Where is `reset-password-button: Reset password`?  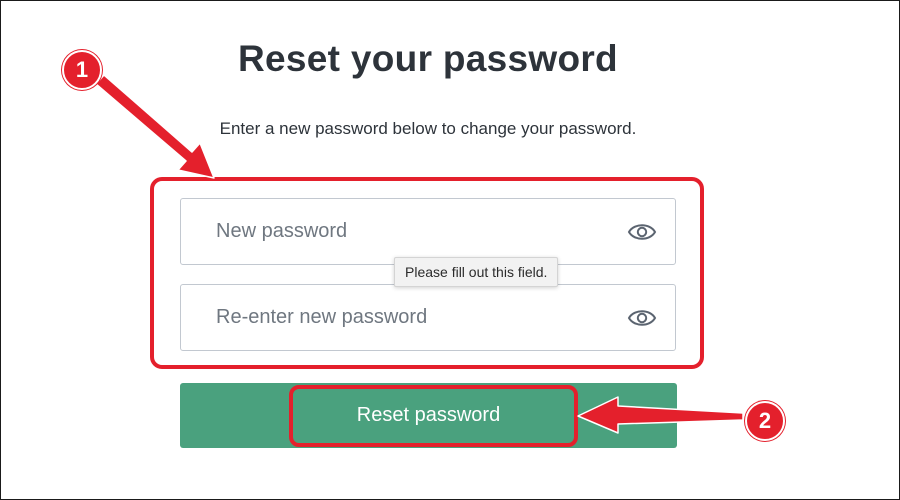
reset-password-button: Reset password is located at coordinates (428, 415).